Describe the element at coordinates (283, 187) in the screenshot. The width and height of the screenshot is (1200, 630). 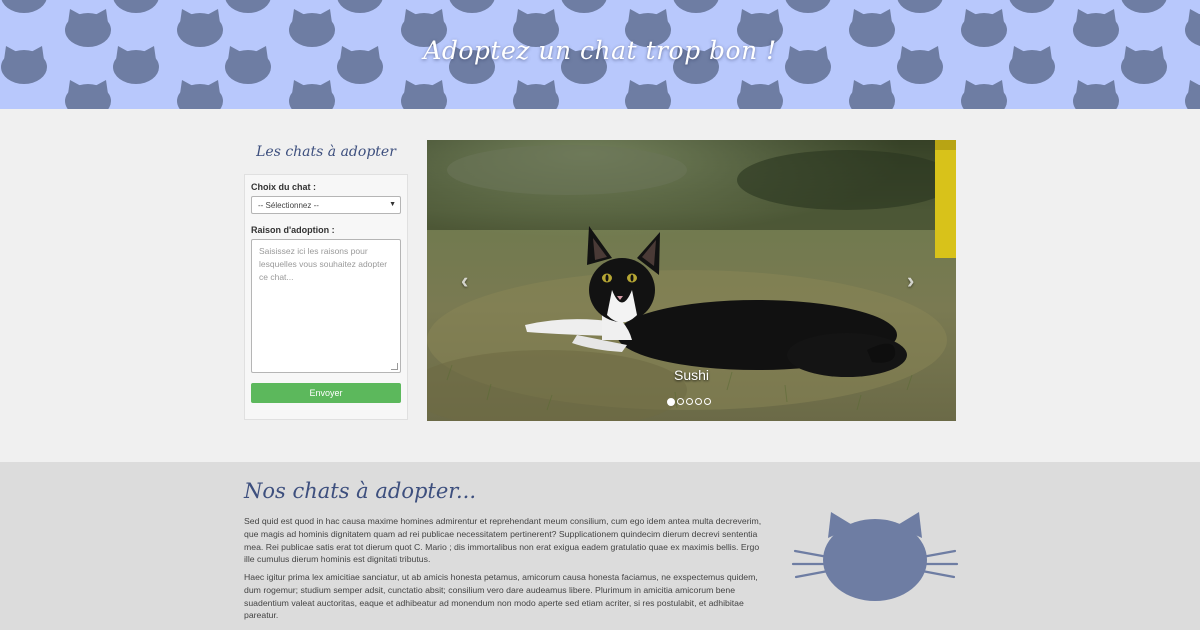
I see `cat-choice-label: Choix du chat :` at that location.